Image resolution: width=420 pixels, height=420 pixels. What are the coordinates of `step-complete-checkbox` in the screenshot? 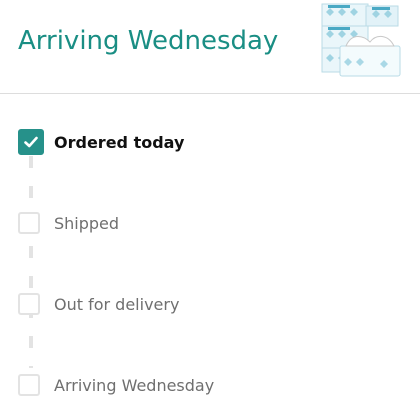 It's located at (31, 142).